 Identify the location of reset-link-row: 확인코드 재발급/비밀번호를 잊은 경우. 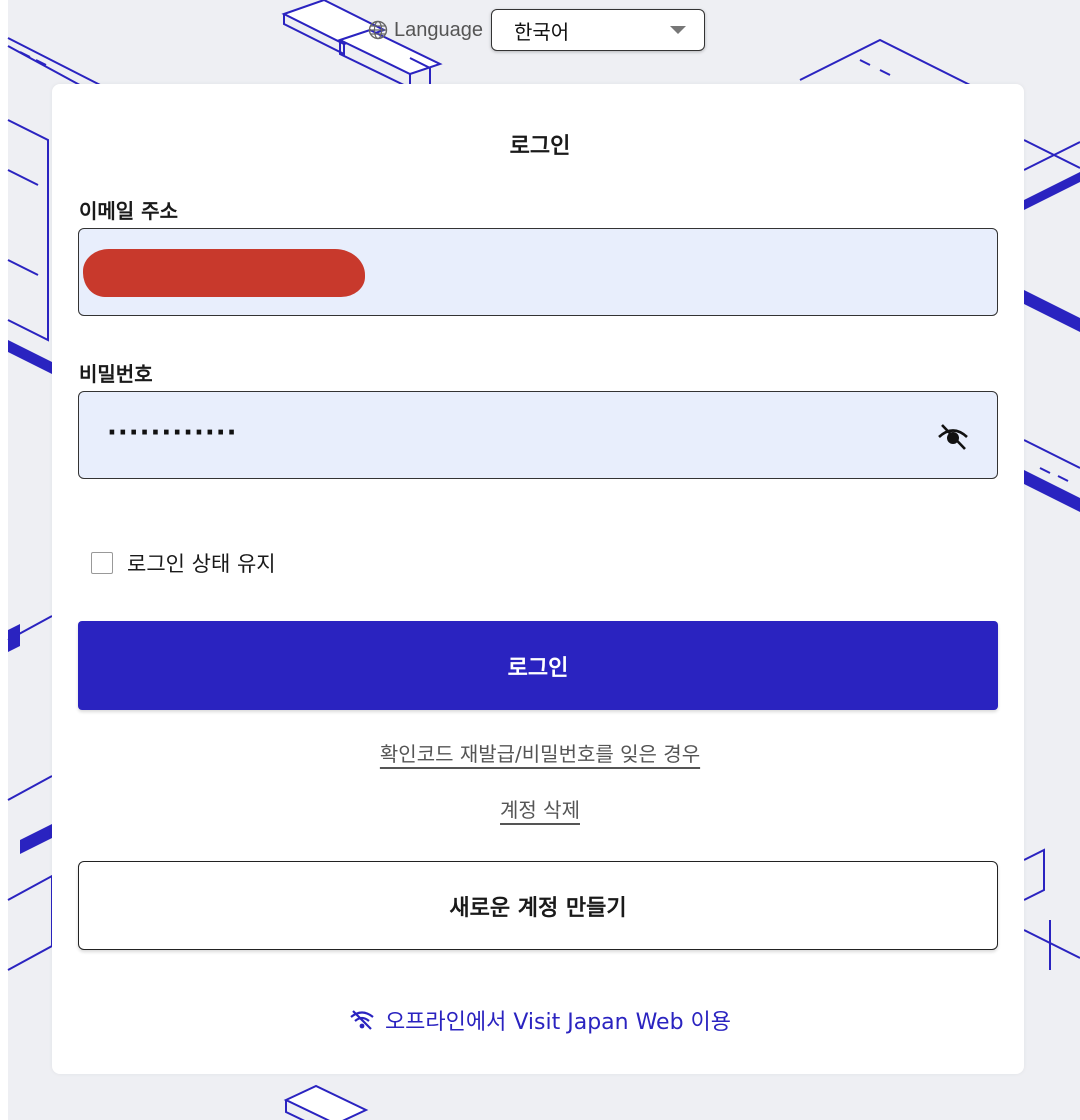
(540, 752).